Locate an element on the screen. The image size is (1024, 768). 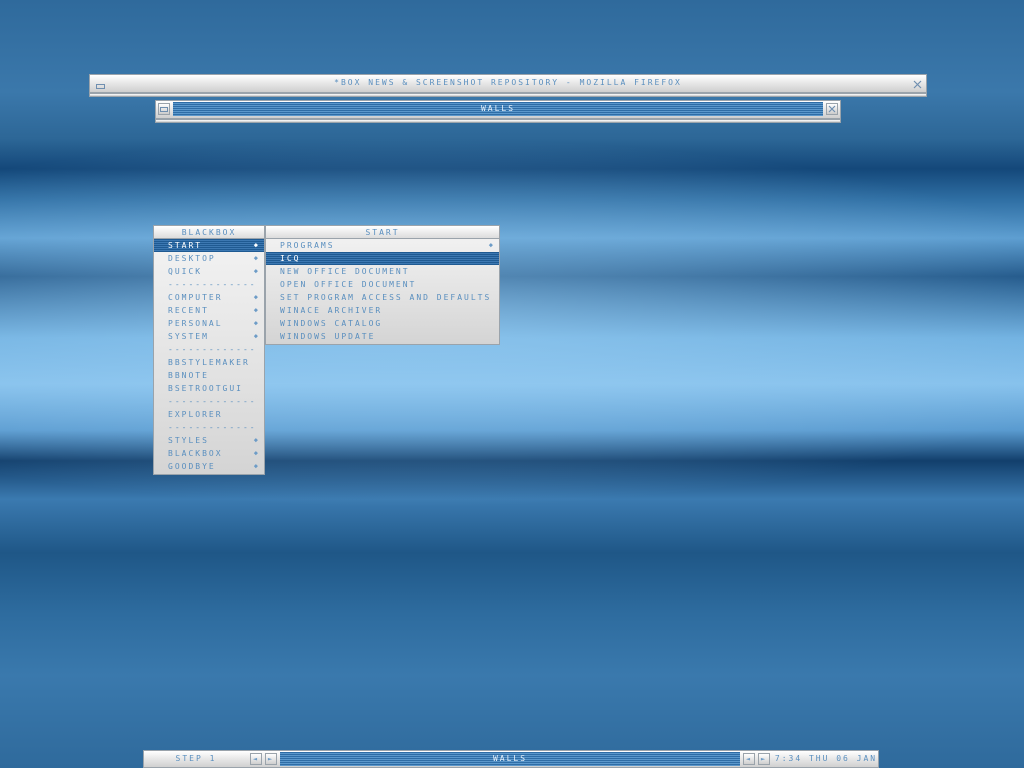
menu-item-blackbox: blackbox ◆ is located at coordinates (209, 453).